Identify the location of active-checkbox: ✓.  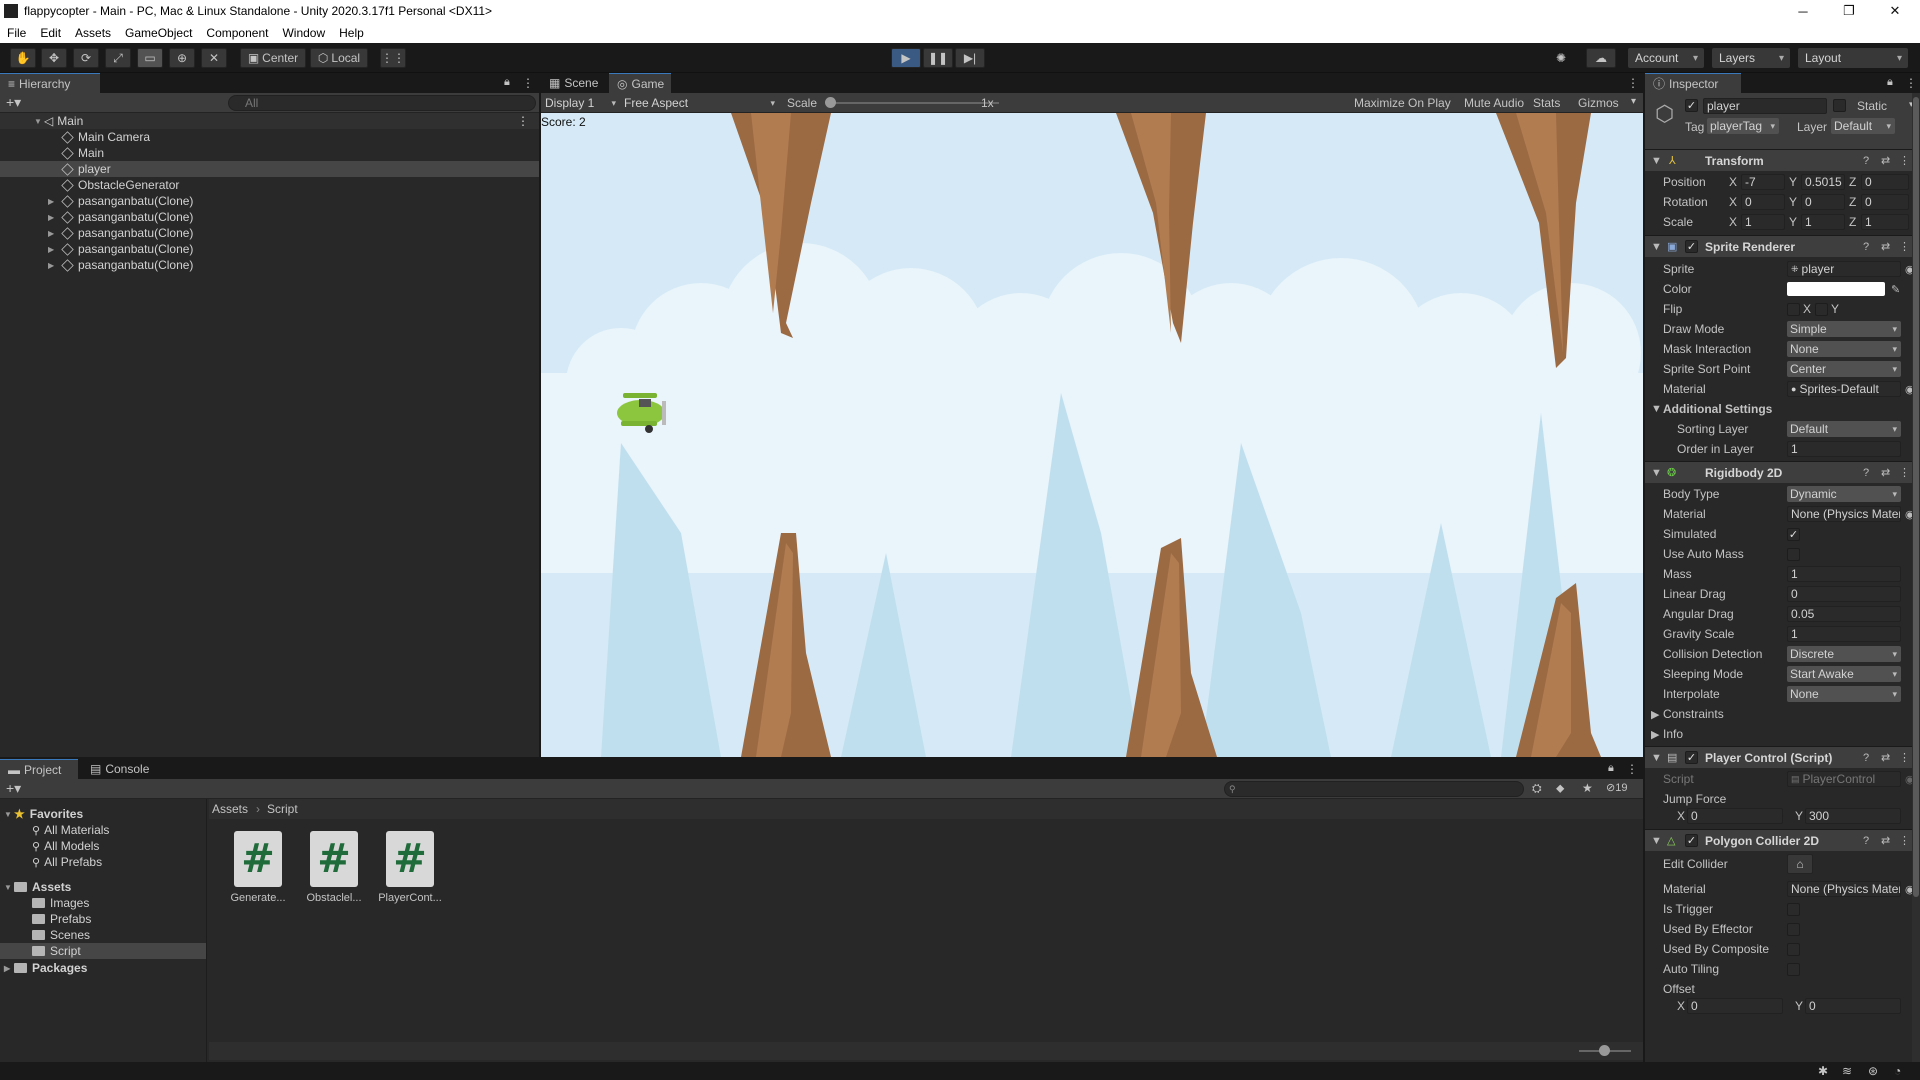
(1691, 105).